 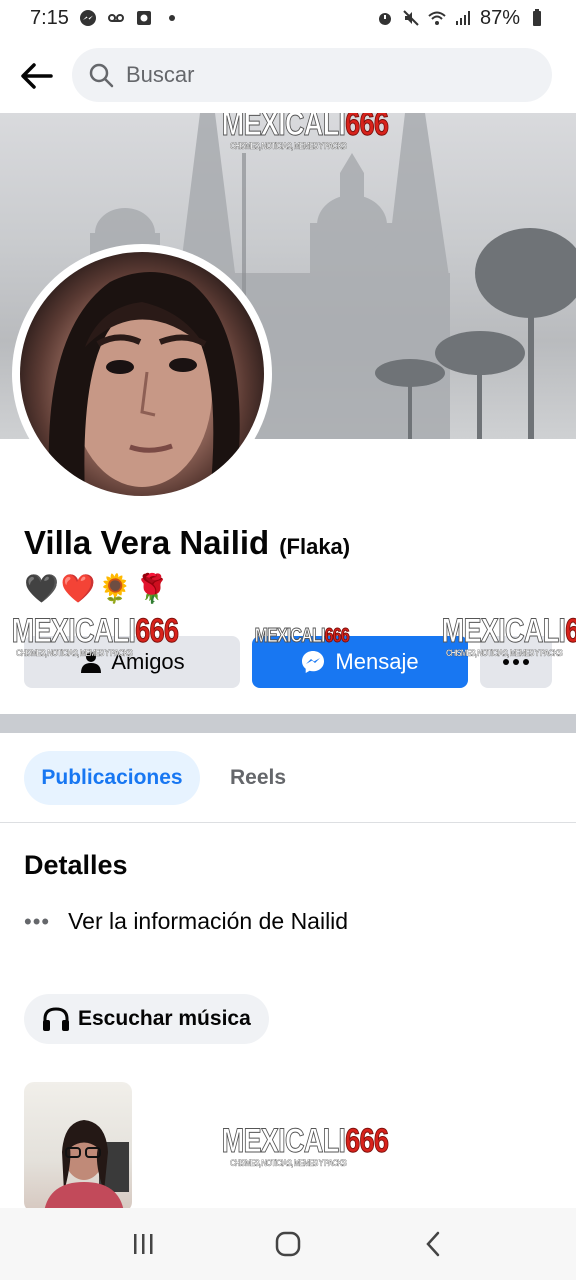 What do you see at coordinates (411, 18) in the screenshot?
I see `mute-icon` at bounding box center [411, 18].